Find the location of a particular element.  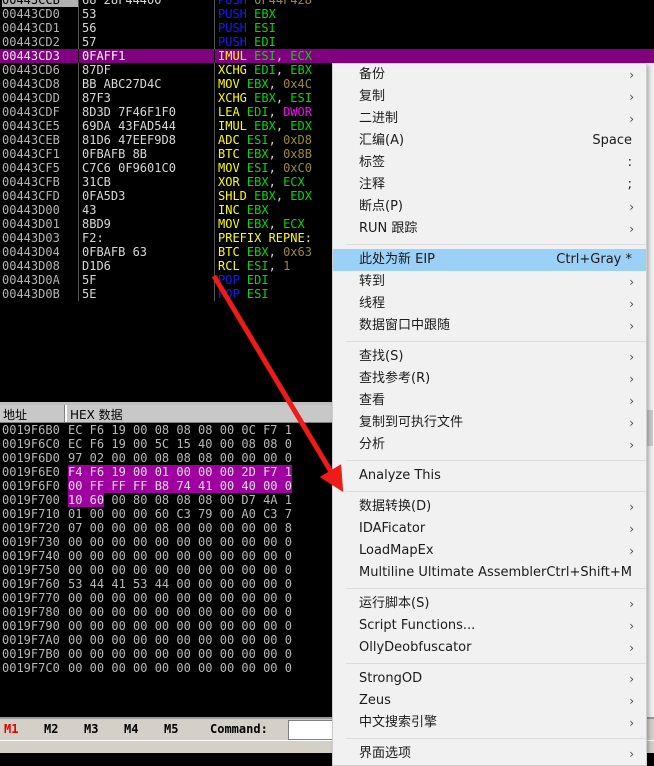

memory-tab-m5: M5 is located at coordinates (171, 729).